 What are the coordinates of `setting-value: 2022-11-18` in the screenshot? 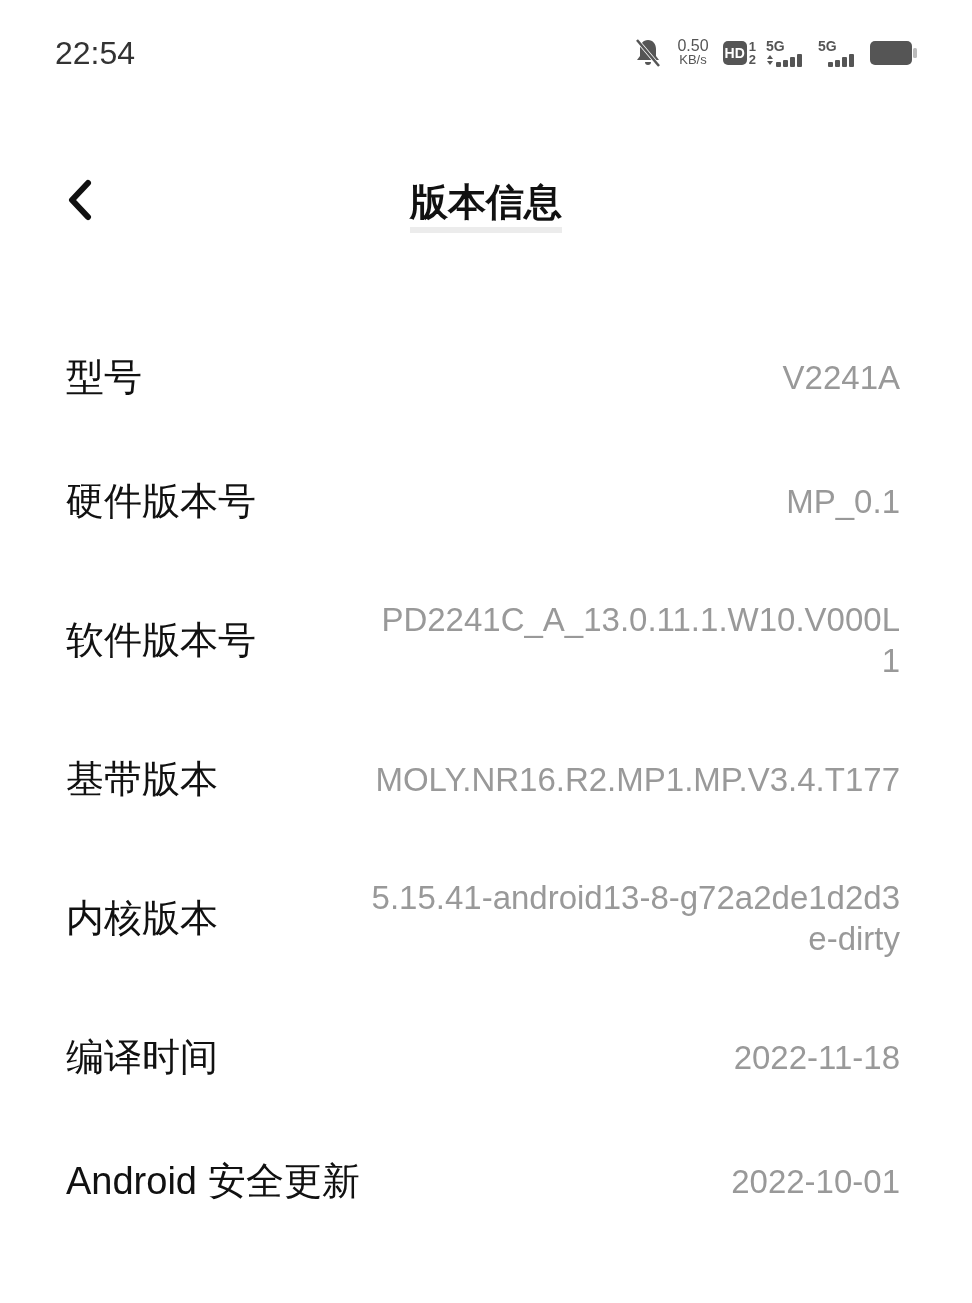 It's located at (816, 1057).